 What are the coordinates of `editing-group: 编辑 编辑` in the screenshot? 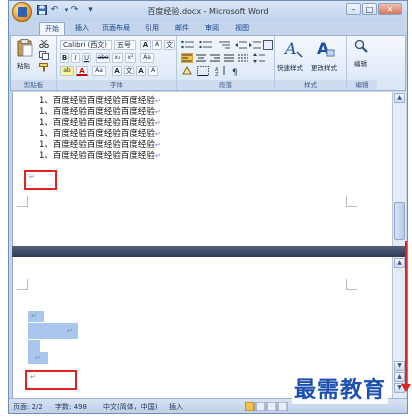 It's located at (362, 63).